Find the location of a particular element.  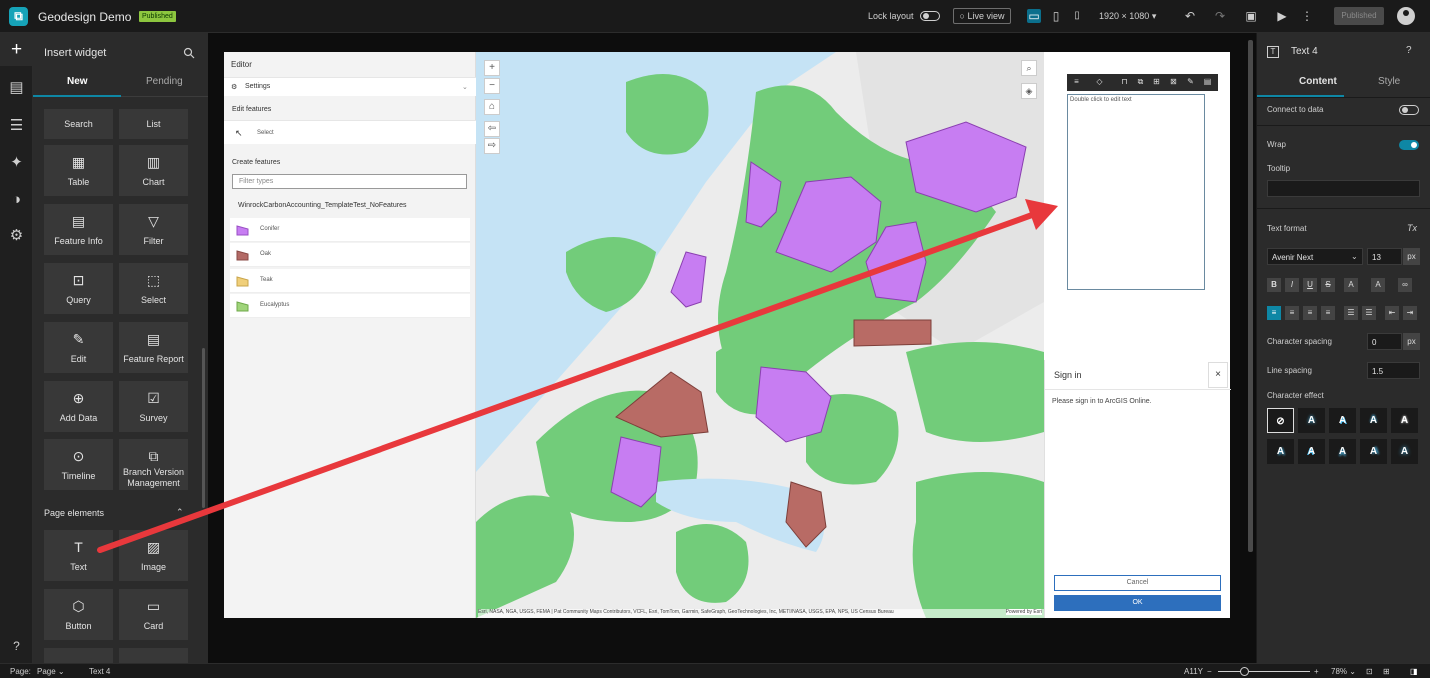

strikethrough-icon: S is located at coordinates (1328, 285).